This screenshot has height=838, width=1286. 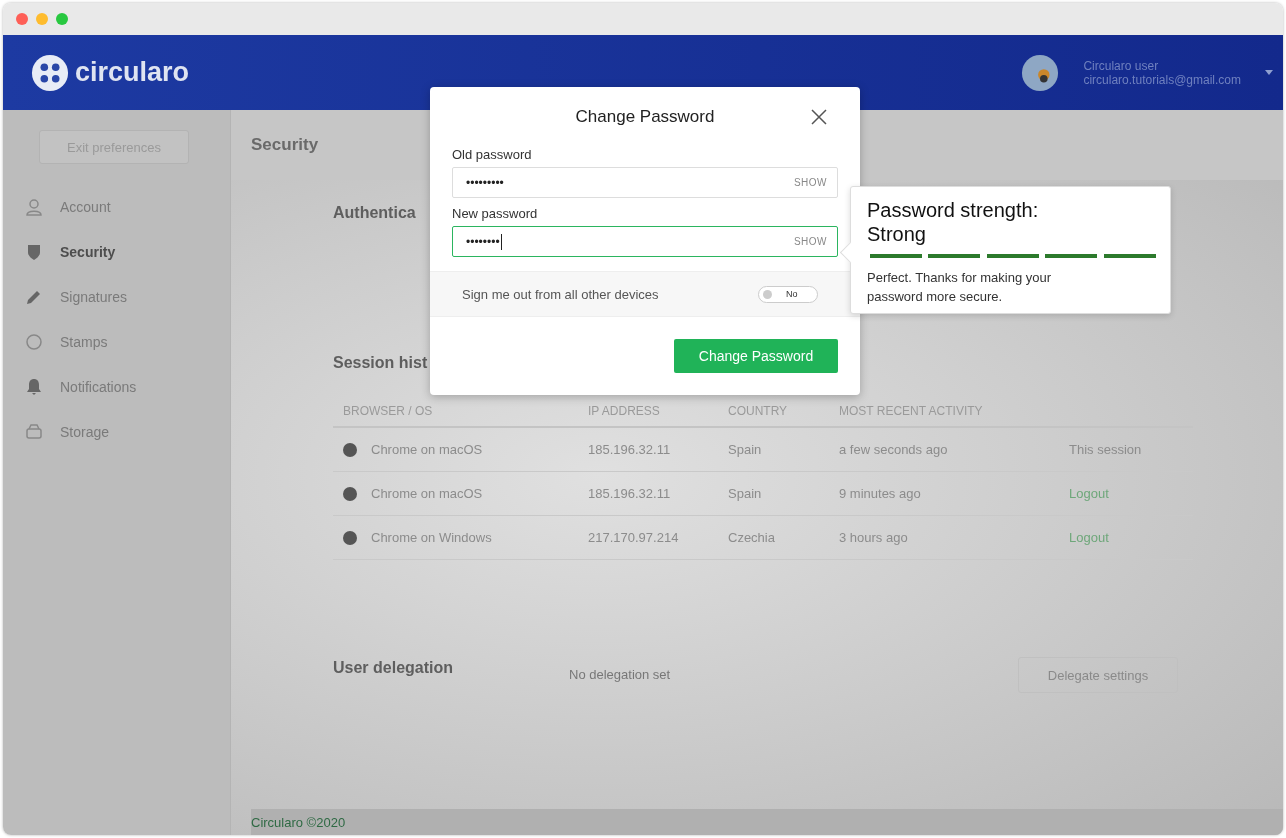 I want to click on password-field: ••••••••• SHOW, so click(x=645, y=182).